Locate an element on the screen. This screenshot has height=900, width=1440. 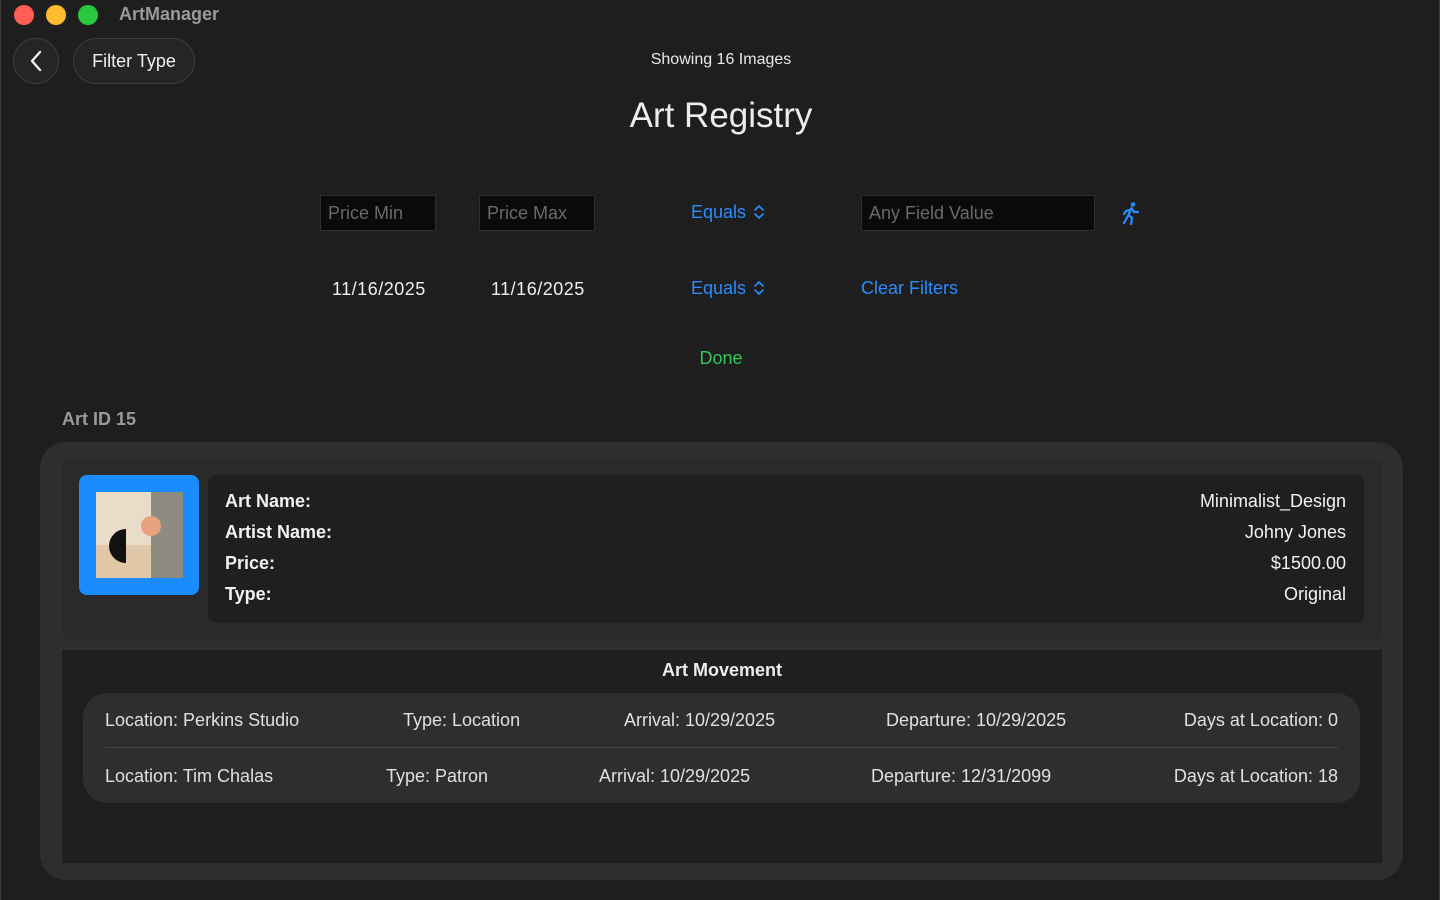
movement-departure: Departure: 12/31/2099 is located at coordinates (961, 776).